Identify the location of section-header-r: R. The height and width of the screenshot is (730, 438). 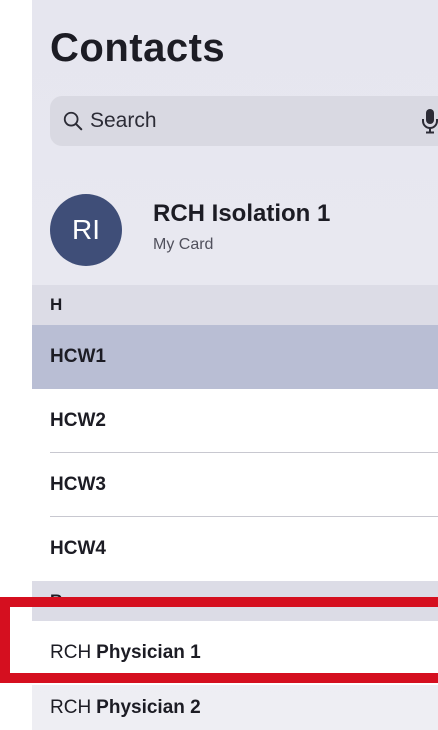
(235, 601).